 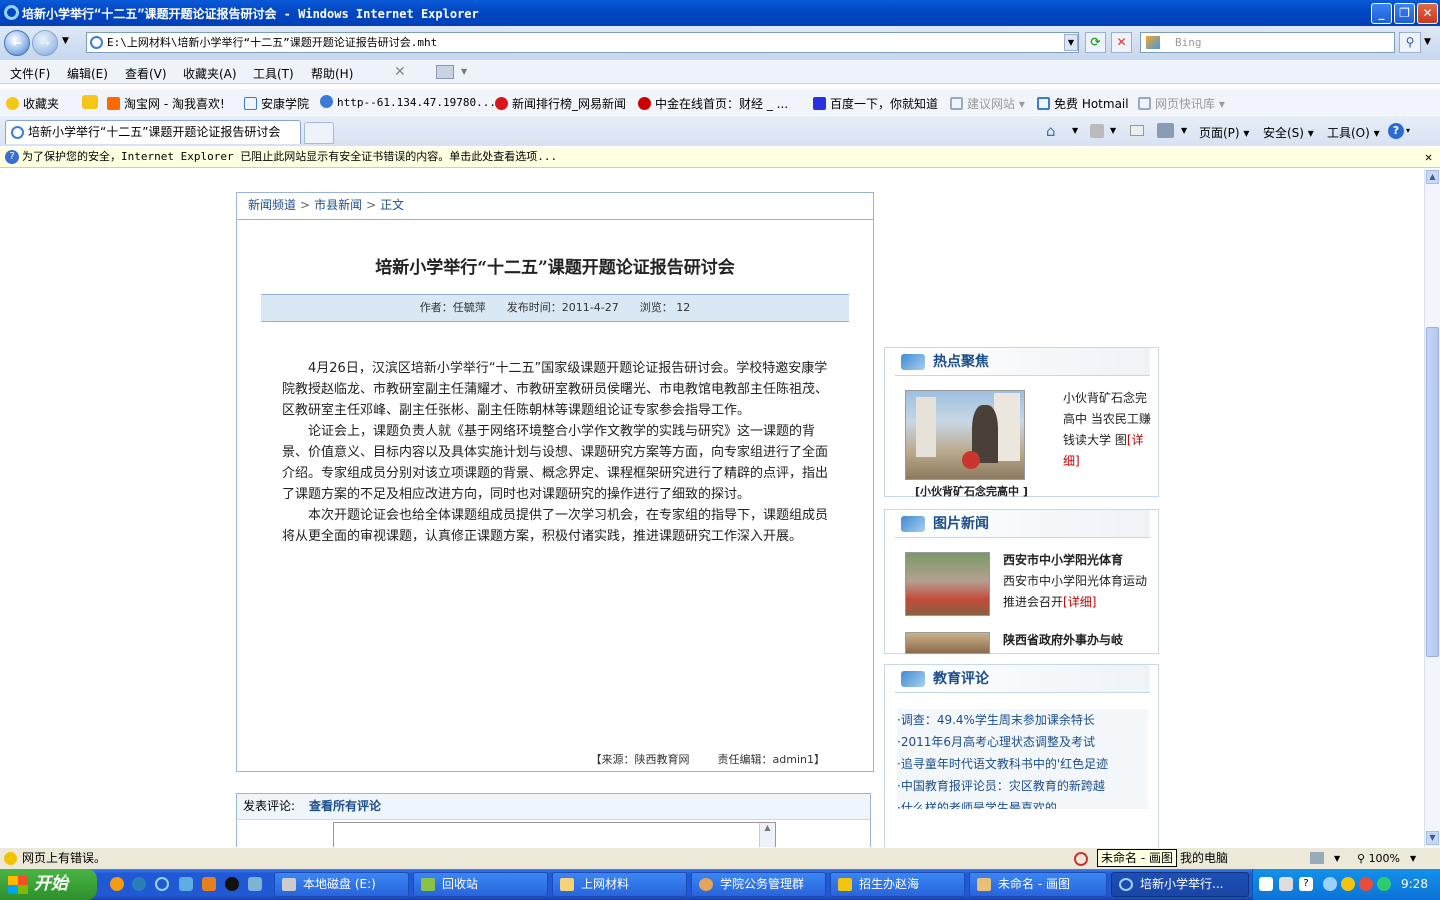 I want to click on task-local-disk: 本地磁盘 (E:), so click(x=341, y=884).